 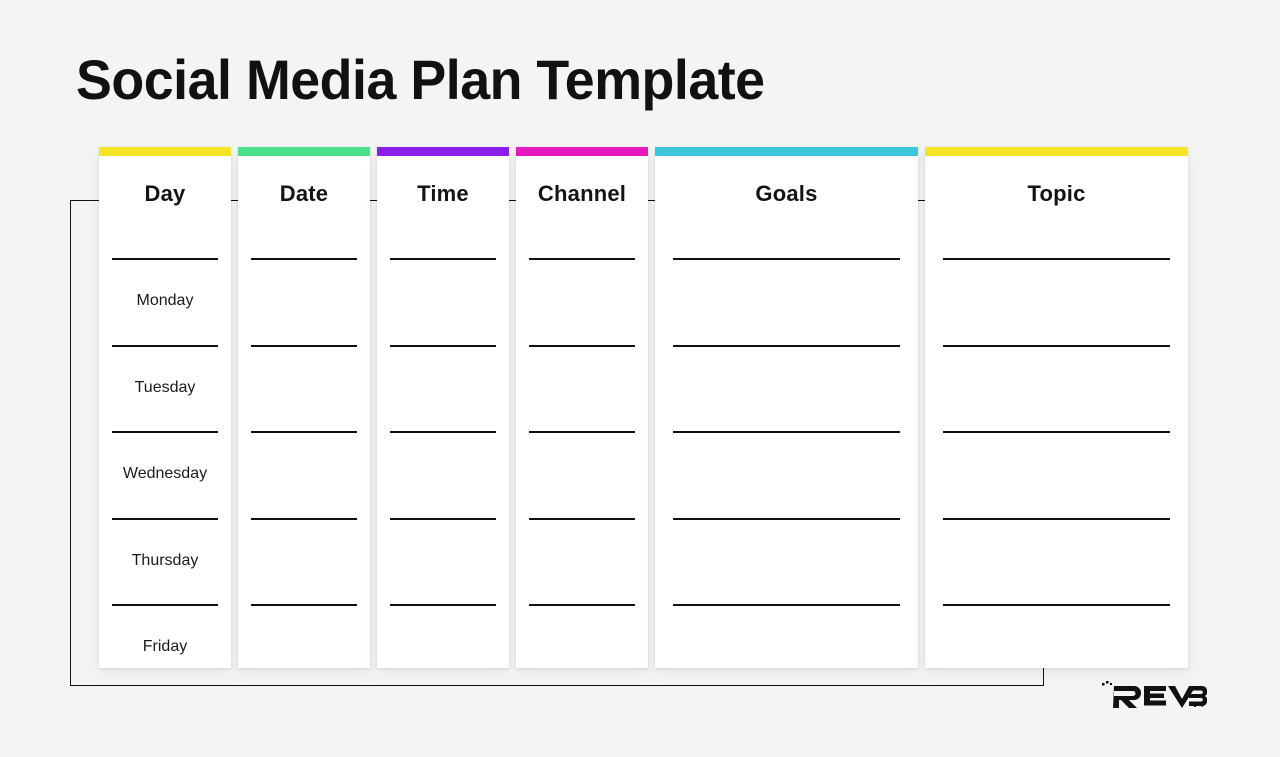 I want to click on column-card-topic: Topic, so click(x=1056, y=407).